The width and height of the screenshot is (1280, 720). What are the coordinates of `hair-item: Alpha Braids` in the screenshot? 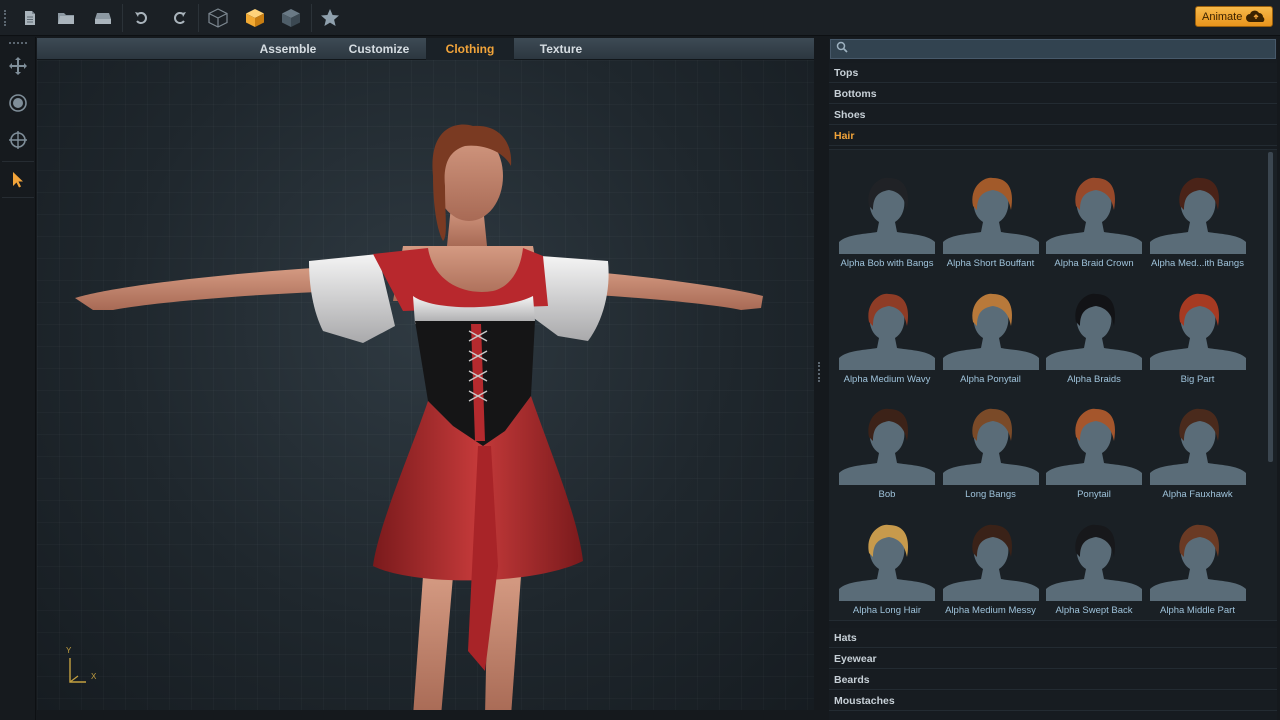 It's located at (1094, 345).